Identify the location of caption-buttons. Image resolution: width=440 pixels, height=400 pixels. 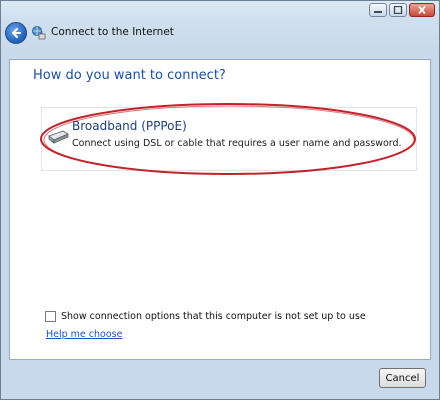
(402, 10).